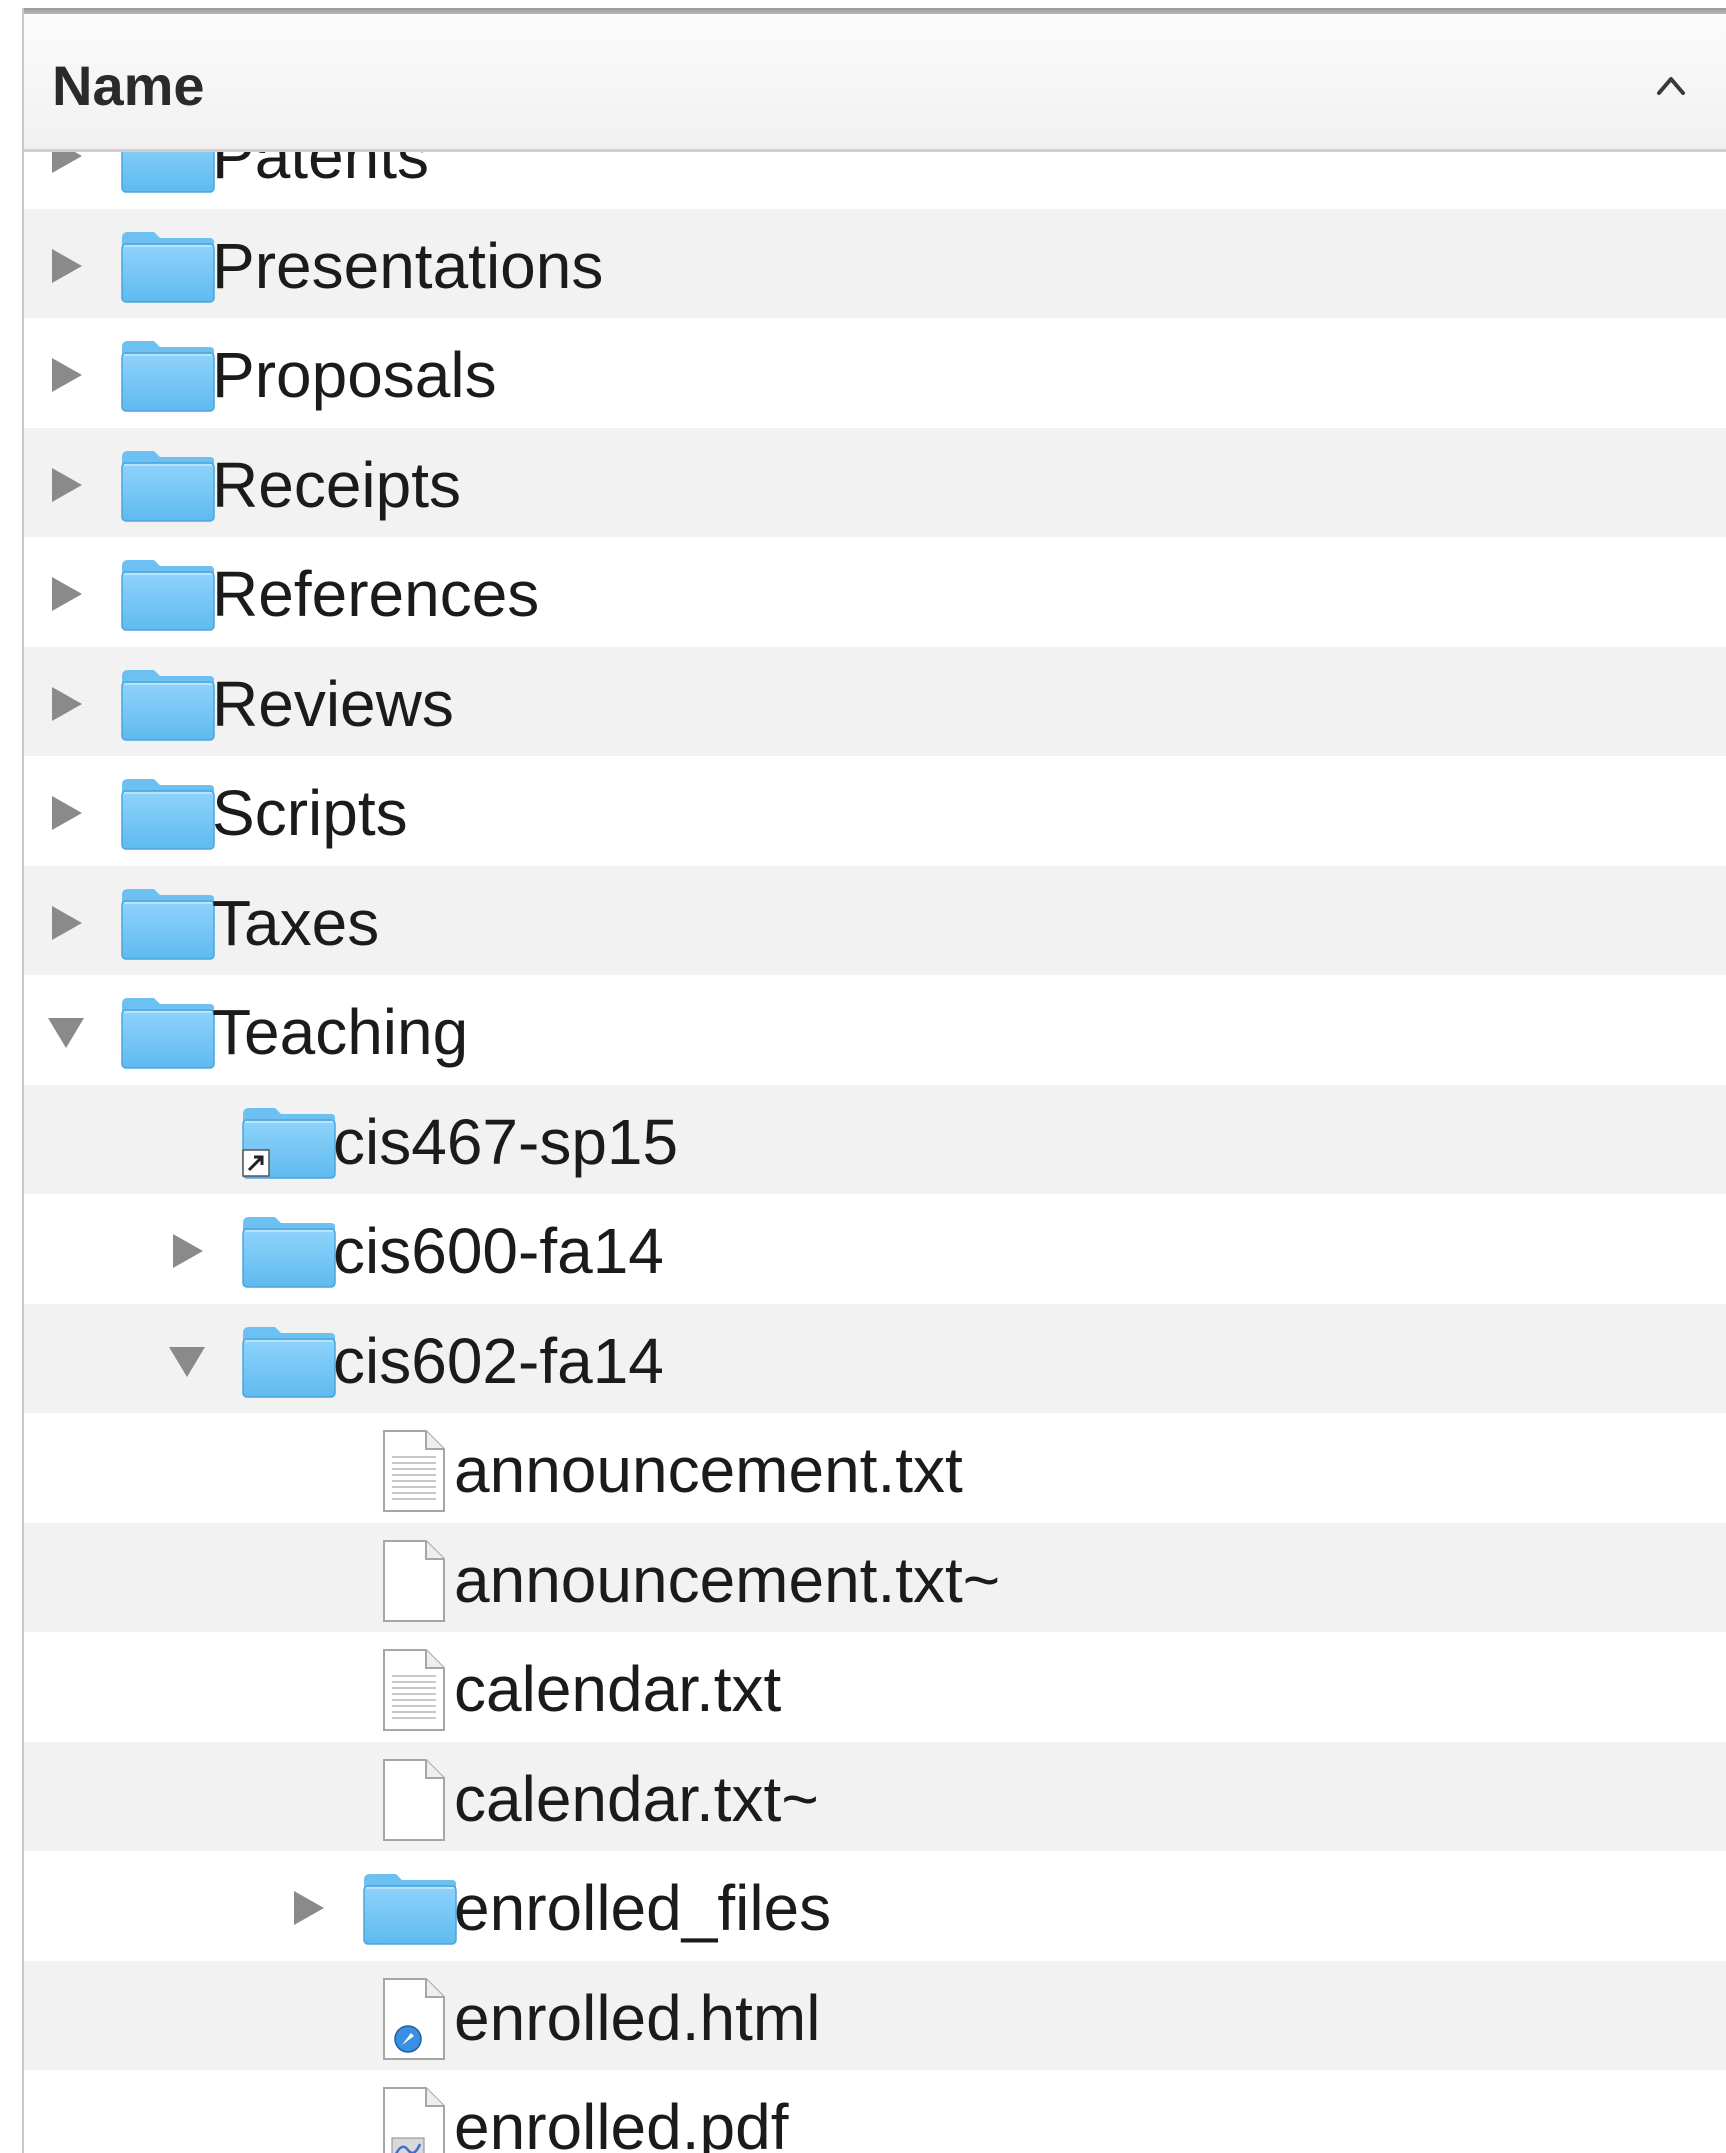 The width and height of the screenshot is (1726, 2153). I want to click on list-item: Taxes, so click(875, 920).